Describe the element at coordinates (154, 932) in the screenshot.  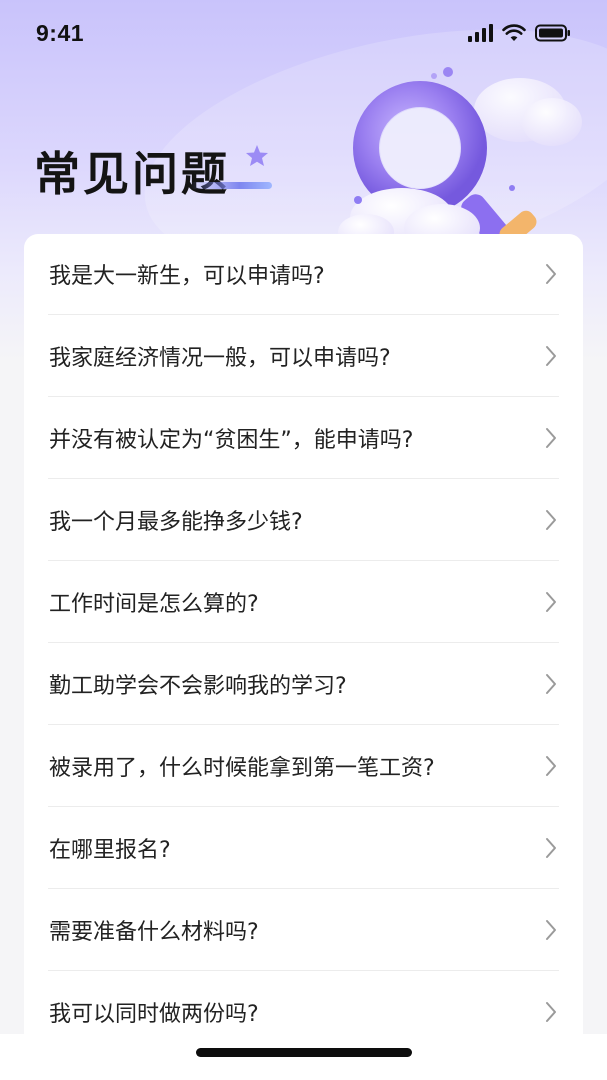
I see `faq-question: 需要准备什么材料吗?` at that location.